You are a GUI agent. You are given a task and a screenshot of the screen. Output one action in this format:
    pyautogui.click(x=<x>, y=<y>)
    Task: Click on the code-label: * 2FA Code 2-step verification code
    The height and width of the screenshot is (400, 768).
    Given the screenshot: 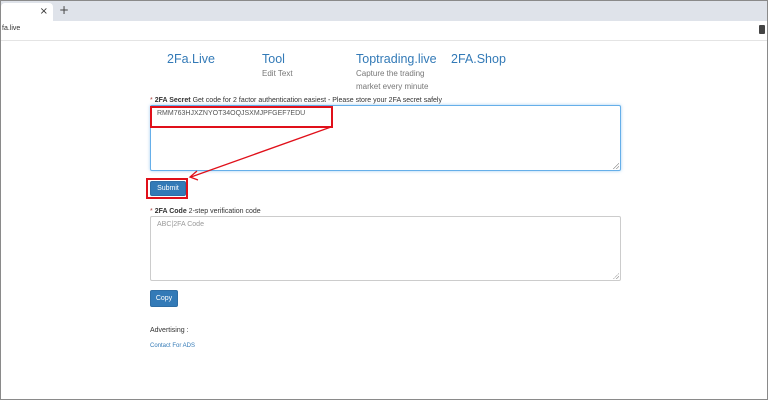 What is the action you would take?
    pyautogui.click(x=205, y=211)
    